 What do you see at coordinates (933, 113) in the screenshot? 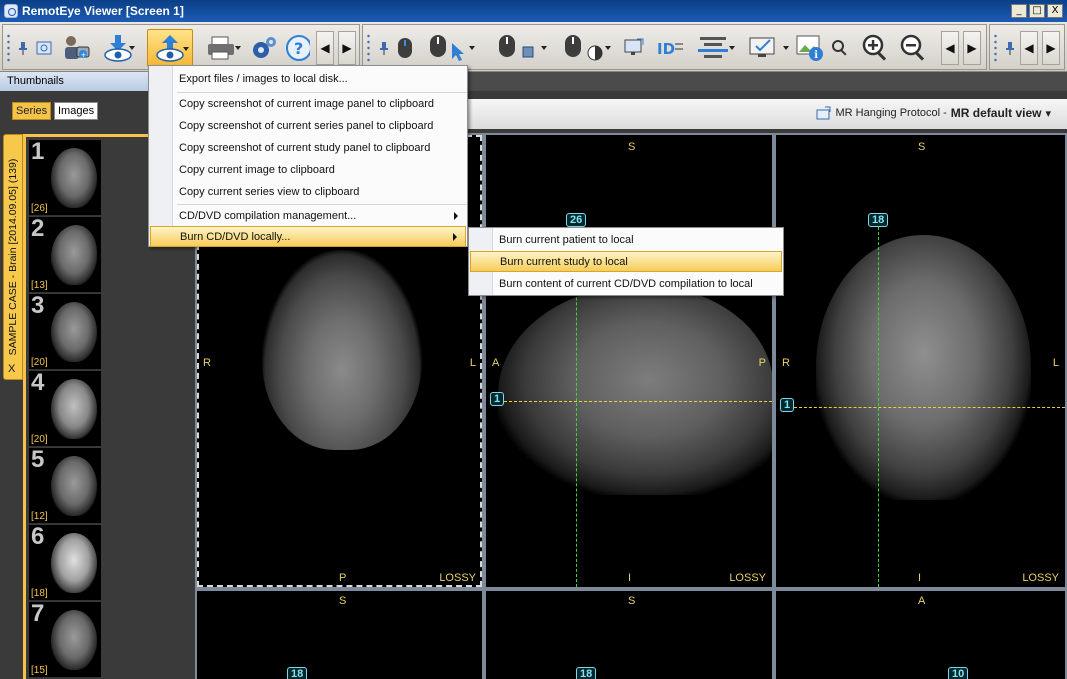
I see `hanging-protocol-selector: MR Hanging Protocol - MR default view ▾` at bounding box center [933, 113].